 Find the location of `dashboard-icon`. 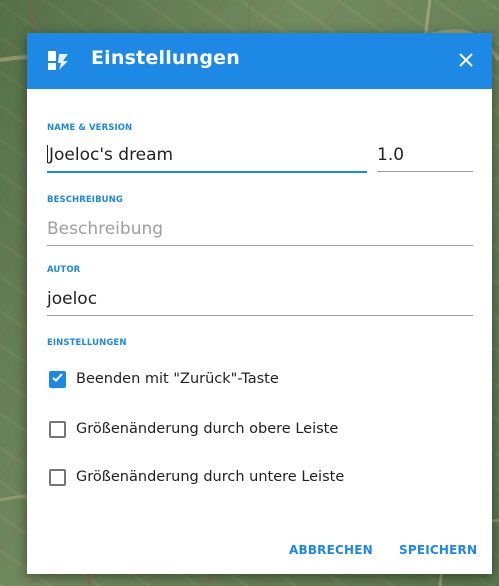

dashboard-icon is located at coordinates (58, 61).